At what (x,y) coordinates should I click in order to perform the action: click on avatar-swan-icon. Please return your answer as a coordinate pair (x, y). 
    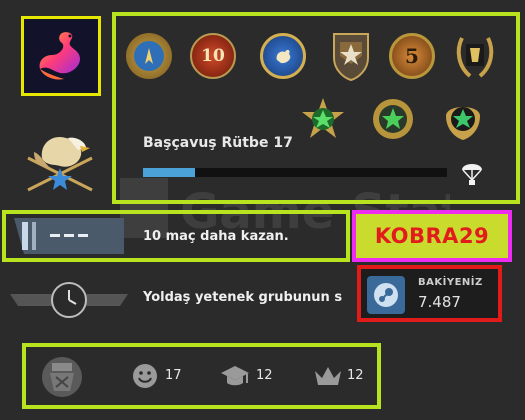
    Looking at the image, I should click on (59, 56).